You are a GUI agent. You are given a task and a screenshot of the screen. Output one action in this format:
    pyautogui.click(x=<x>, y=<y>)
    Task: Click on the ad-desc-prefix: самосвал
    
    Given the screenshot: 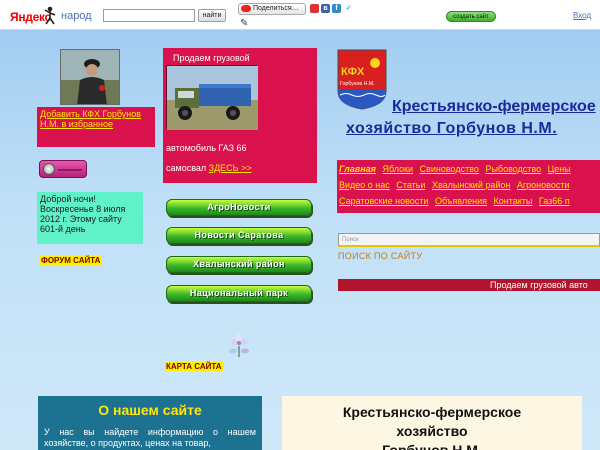 What is the action you would take?
    pyautogui.click(x=187, y=168)
    